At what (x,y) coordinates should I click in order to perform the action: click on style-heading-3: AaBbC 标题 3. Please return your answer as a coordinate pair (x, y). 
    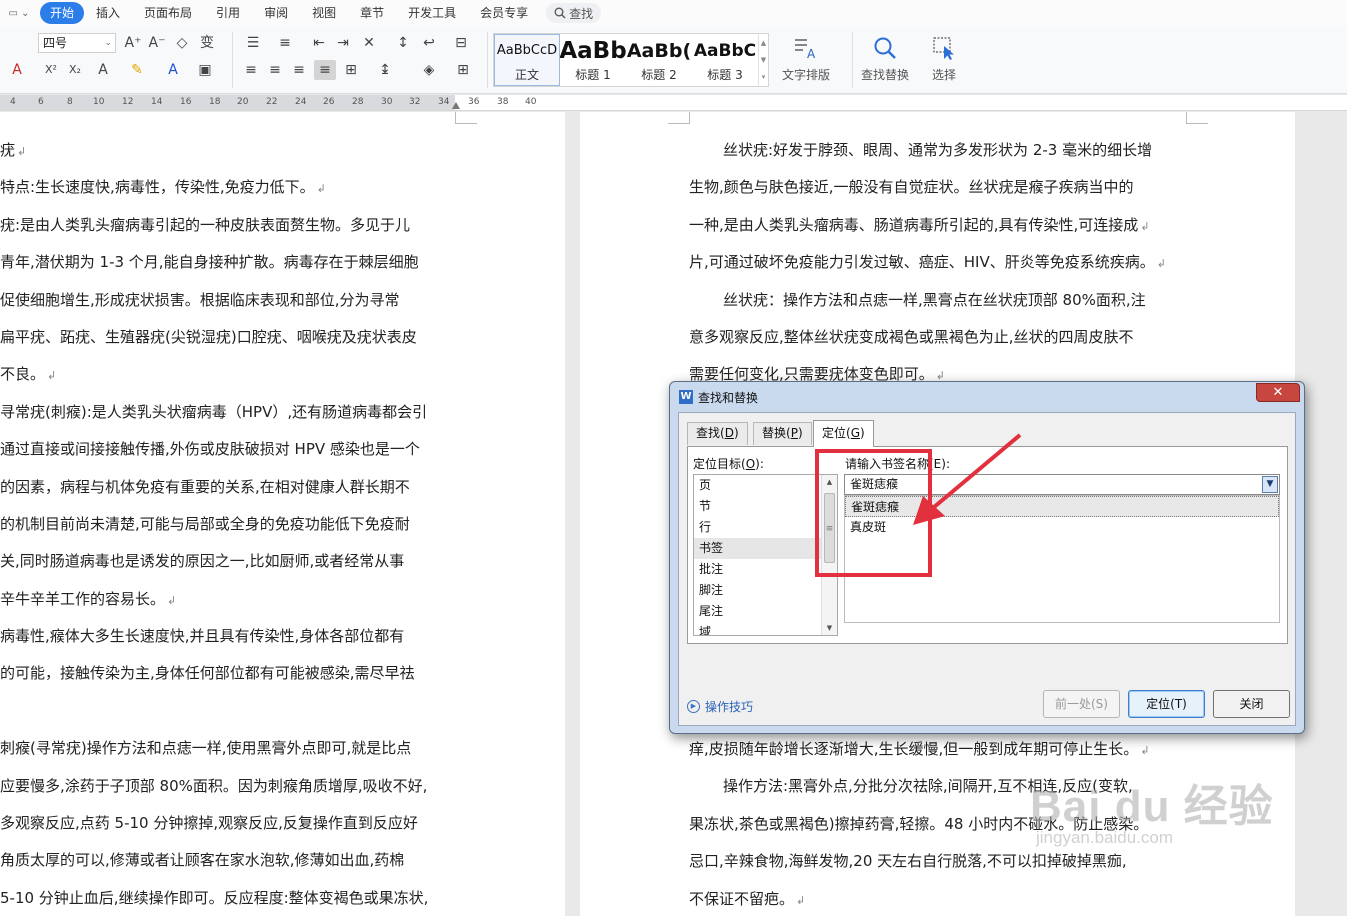
    Looking at the image, I should click on (725, 60).